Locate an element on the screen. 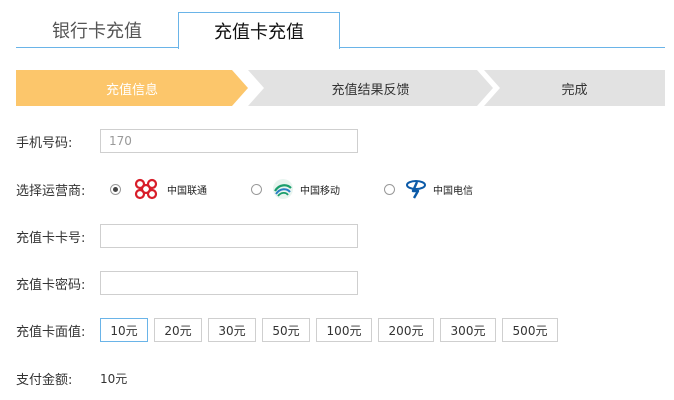 The width and height of the screenshot is (674, 400). face-value-options: 10元 20元 30元 50元 100元 200元 300元 500元 is located at coordinates (332, 330).